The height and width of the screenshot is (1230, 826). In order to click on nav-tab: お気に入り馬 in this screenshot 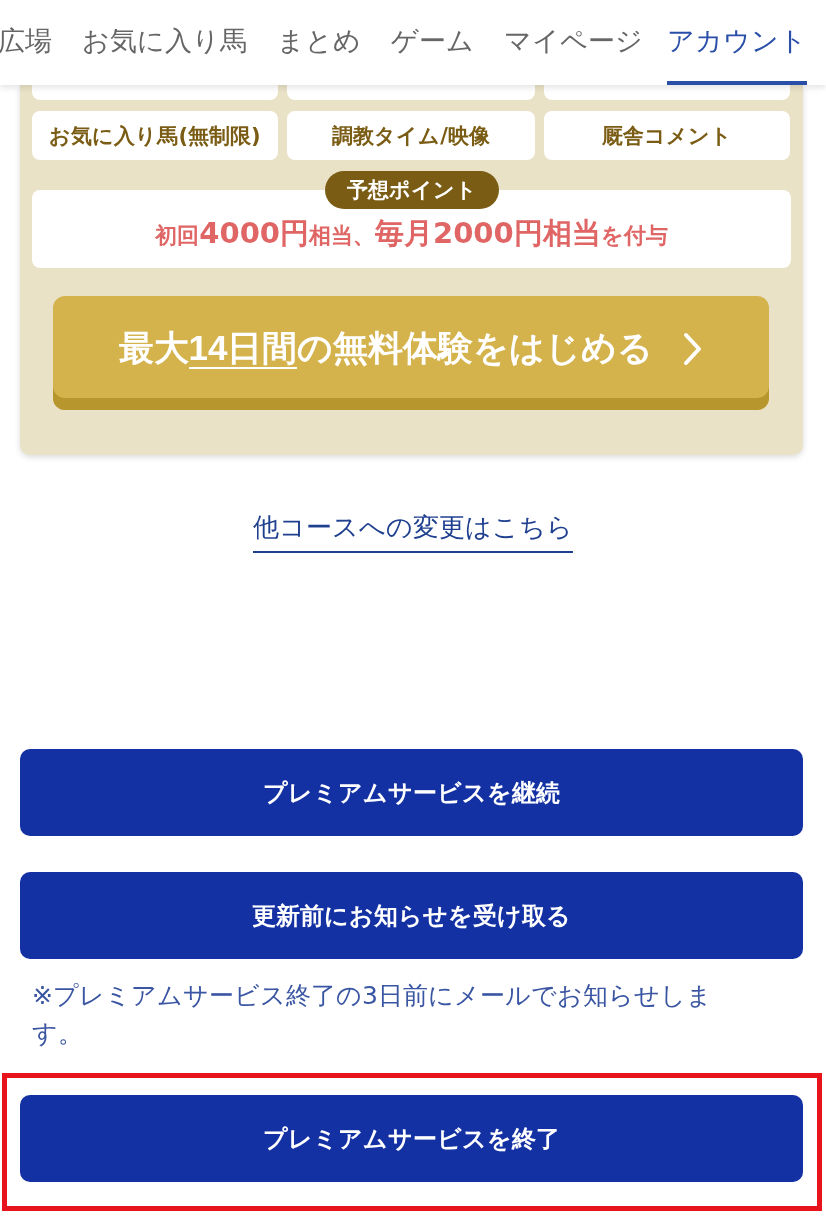, I will do `click(164, 42)`.